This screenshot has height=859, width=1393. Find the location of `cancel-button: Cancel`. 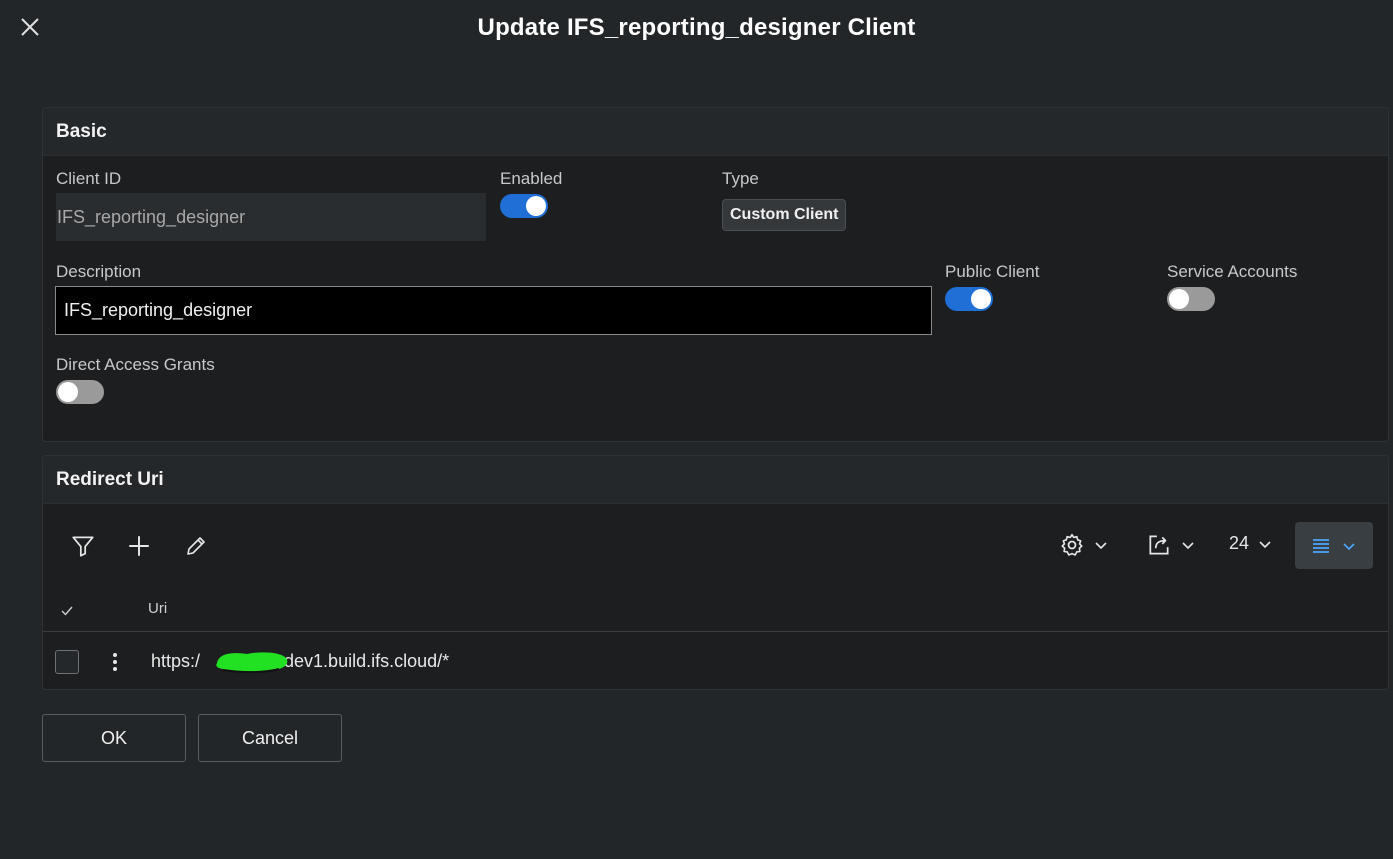

cancel-button: Cancel is located at coordinates (270, 738).